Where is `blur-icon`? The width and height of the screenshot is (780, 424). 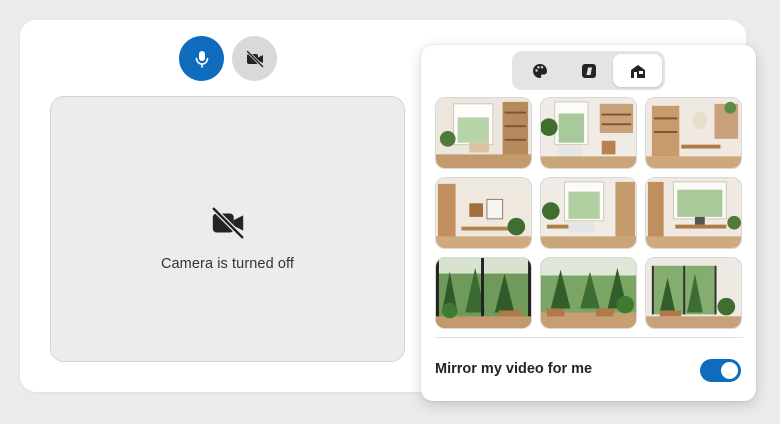 blur-icon is located at coordinates (588, 70).